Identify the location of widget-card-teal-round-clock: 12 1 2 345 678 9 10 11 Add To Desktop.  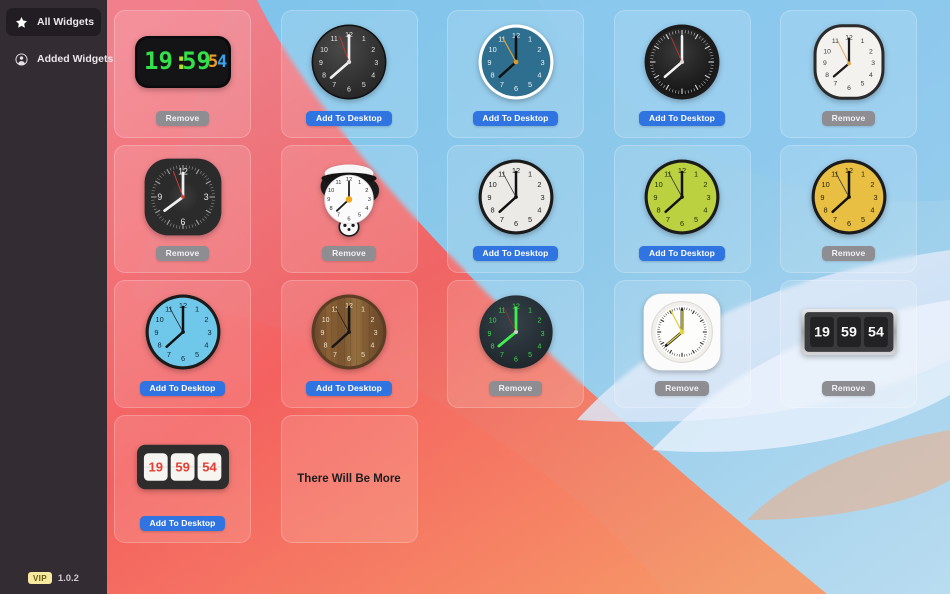
(515, 74).